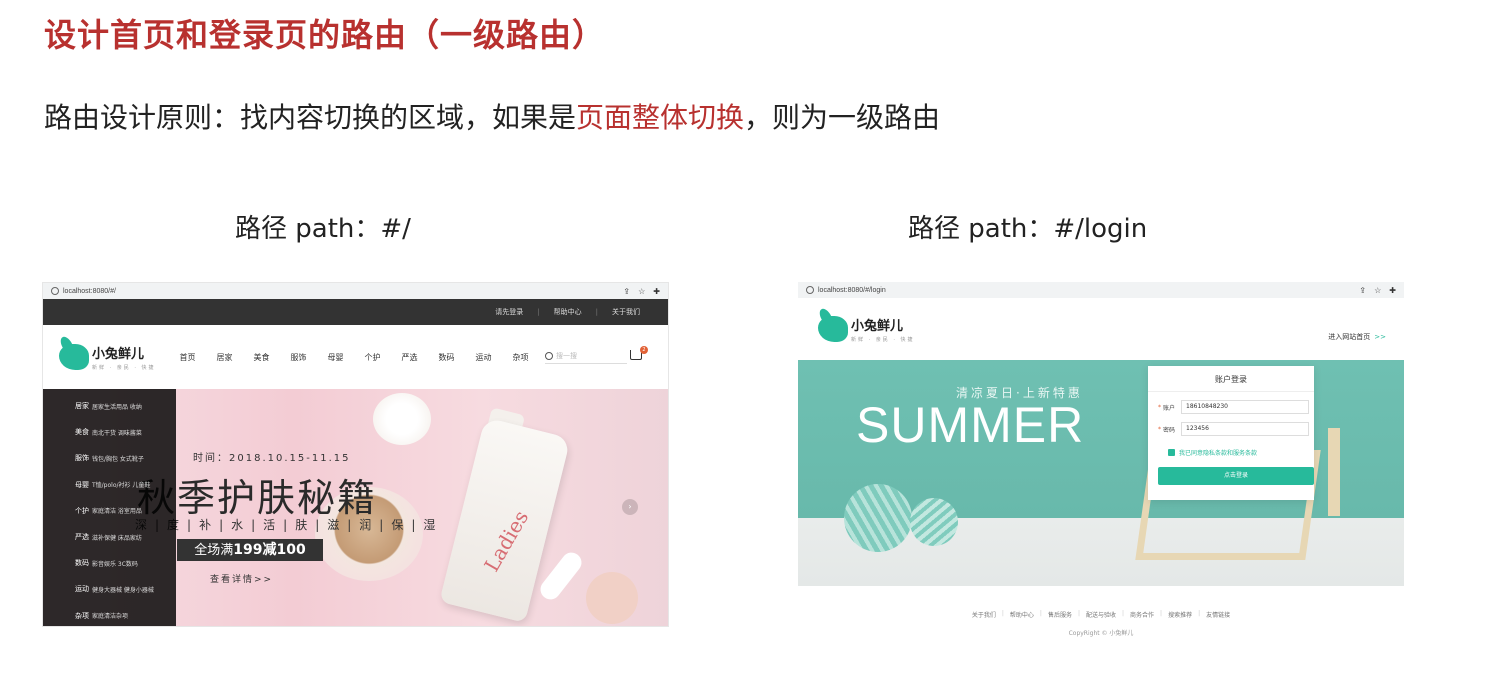  I want to click on nav-item-misc: 杂项, so click(521, 357).